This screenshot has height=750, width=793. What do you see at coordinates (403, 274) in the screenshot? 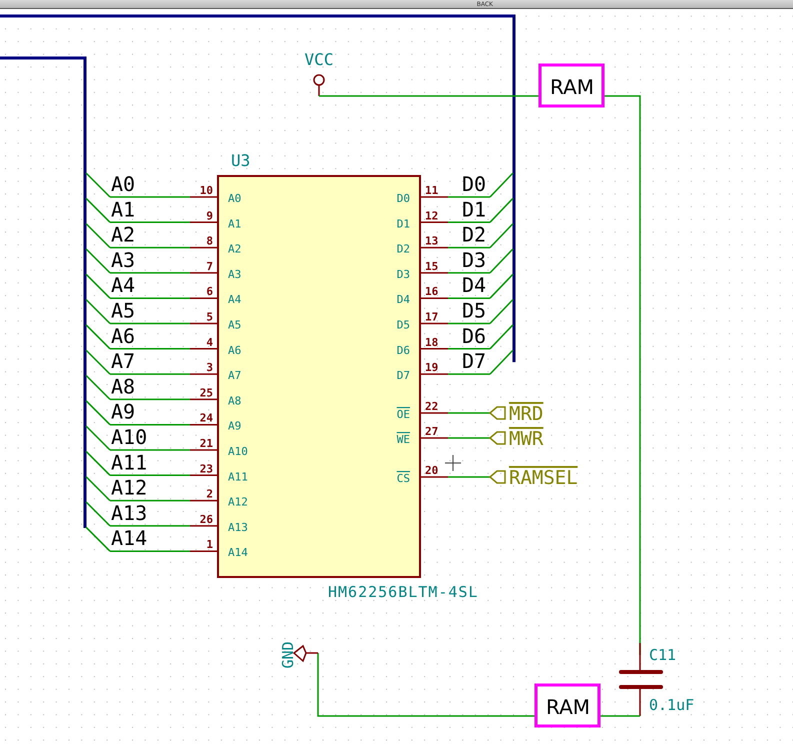
I see `pin-name: D3` at bounding box center [403, 274].